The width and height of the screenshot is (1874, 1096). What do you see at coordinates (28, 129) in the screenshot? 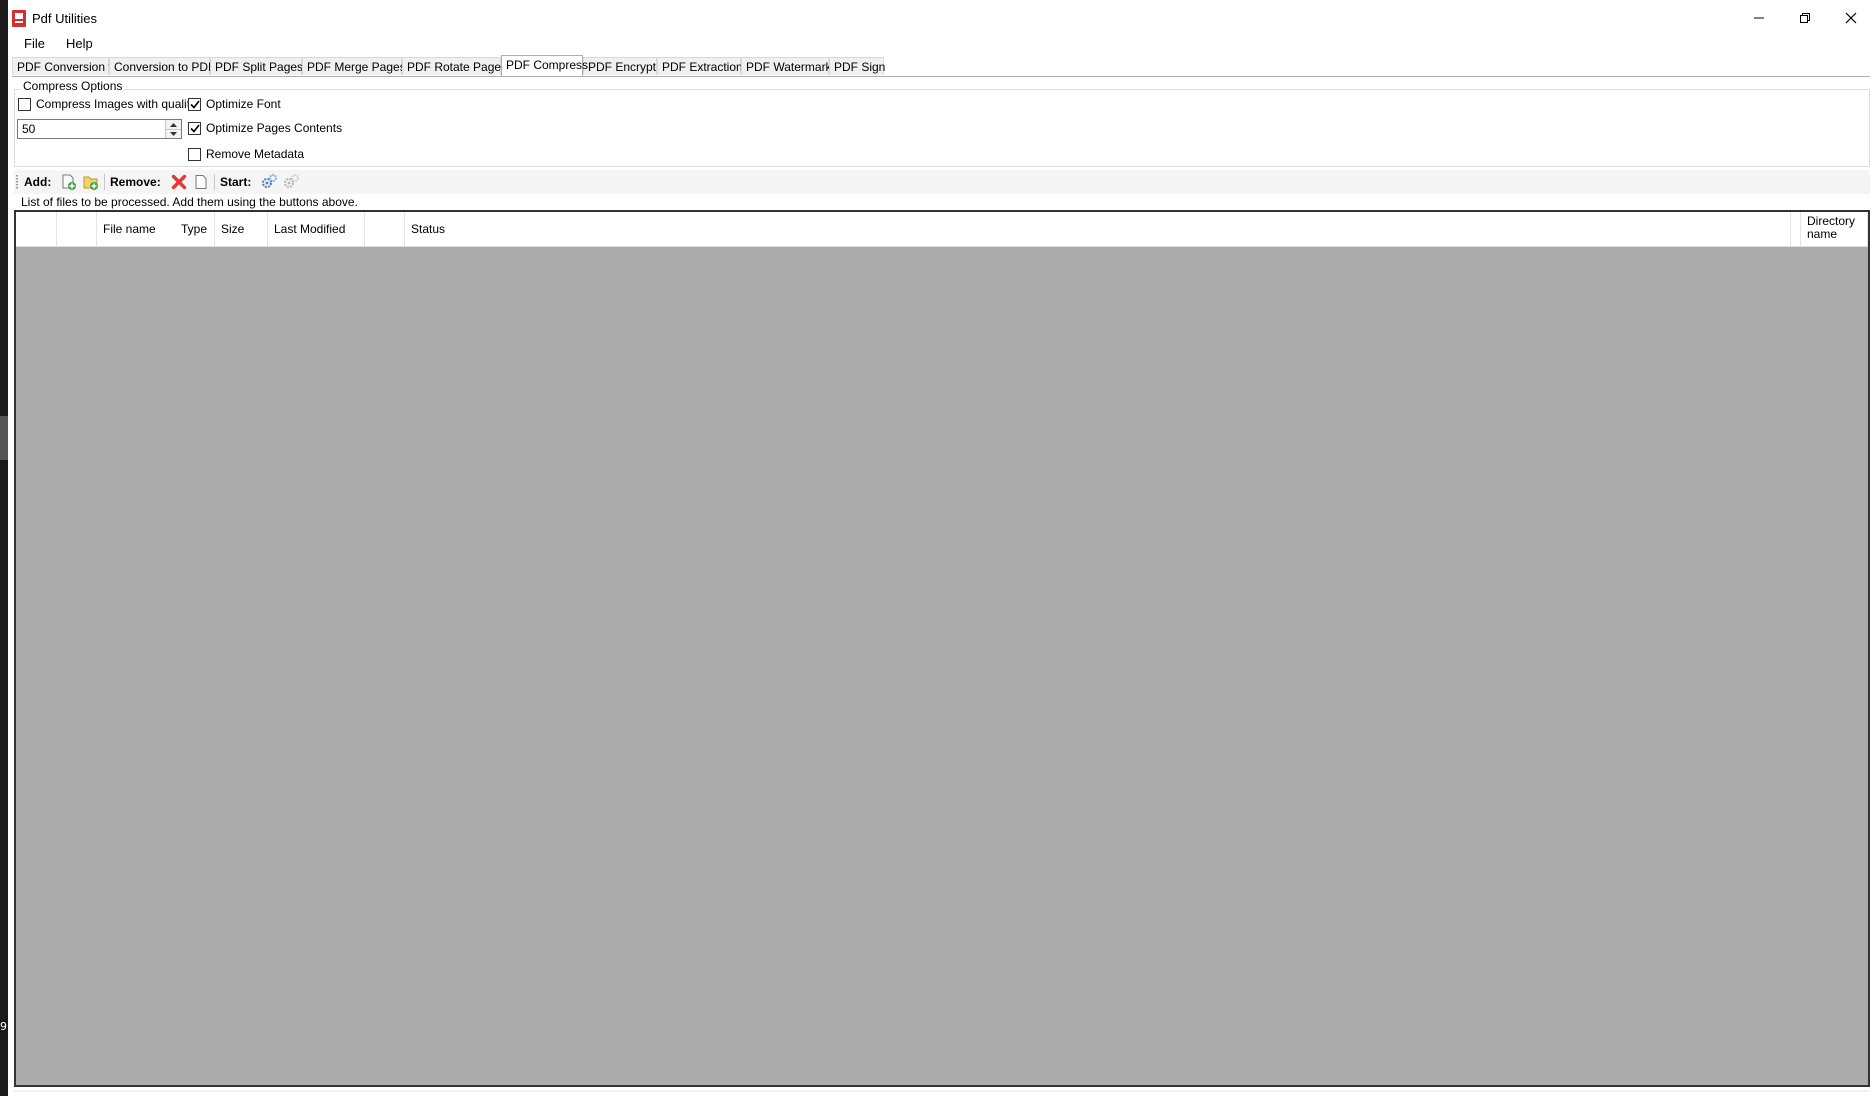
I see `quality-value: 50` at bounding box center [28, 129].